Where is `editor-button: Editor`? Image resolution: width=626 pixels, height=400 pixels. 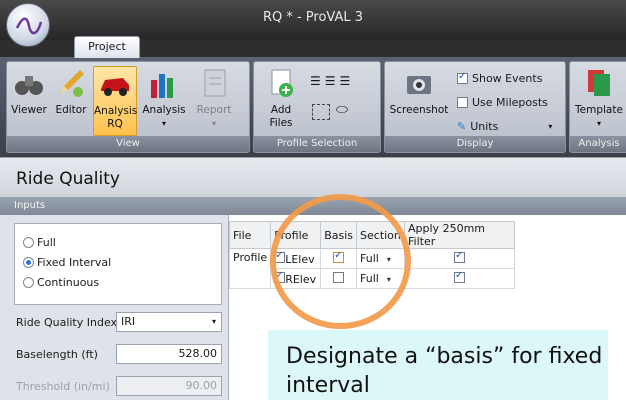
editor-button: Editor is located at coordinates (71, 91).